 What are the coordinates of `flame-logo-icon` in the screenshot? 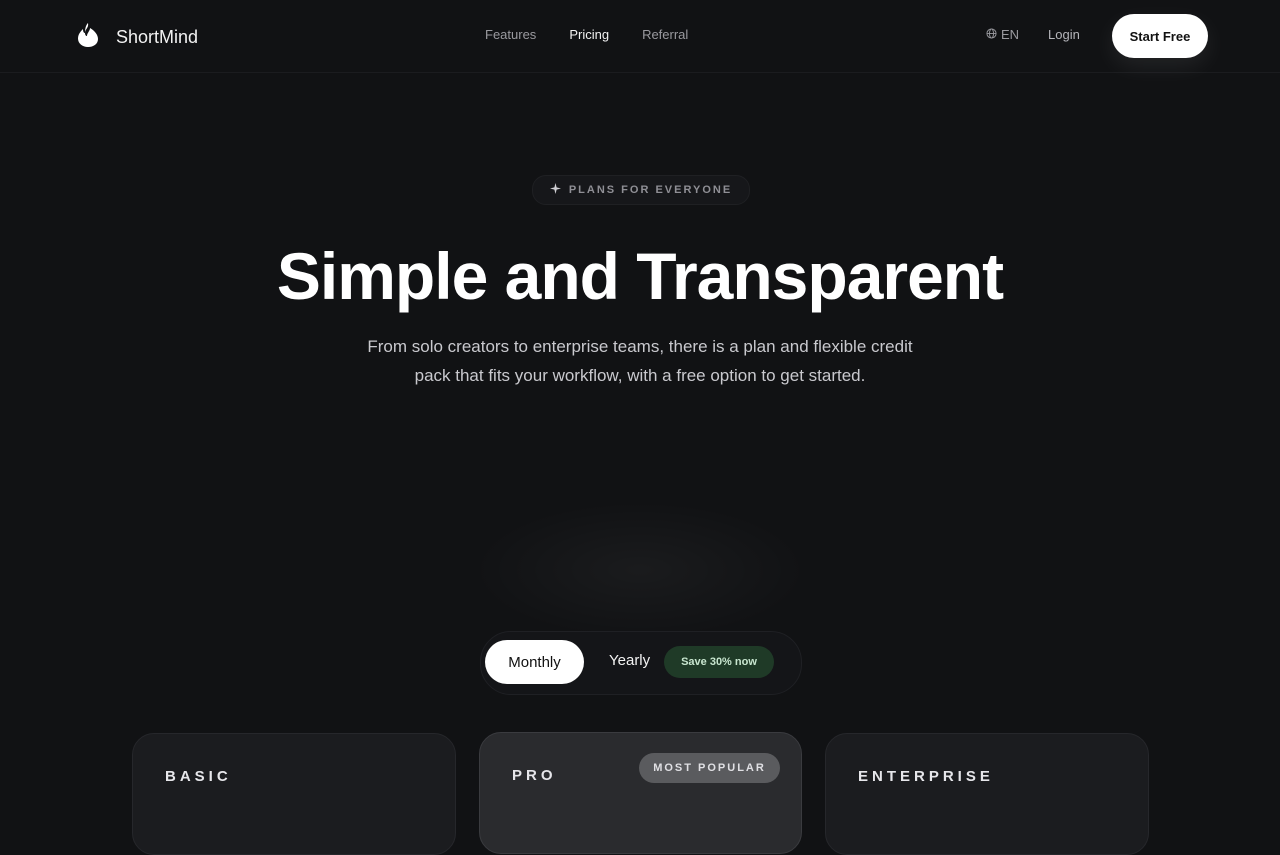 It's located at (88, 37).